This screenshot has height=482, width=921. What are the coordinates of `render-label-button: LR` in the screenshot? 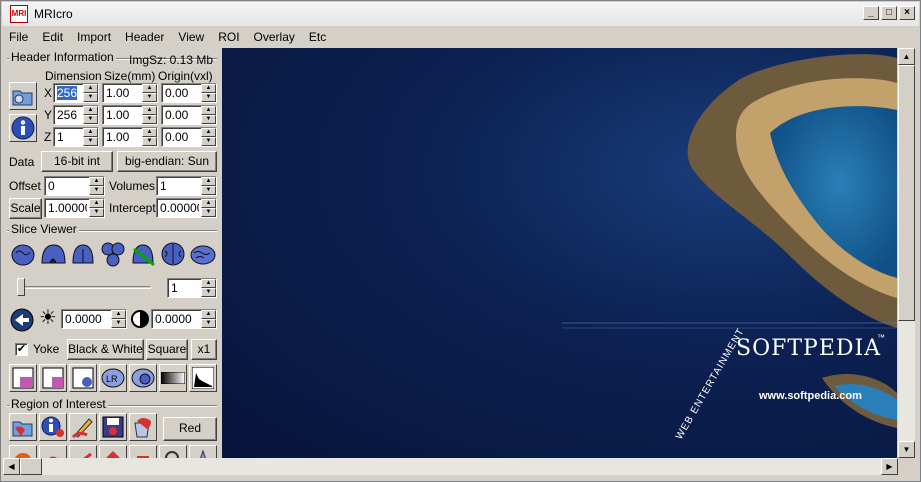 It's located at (113, 378).